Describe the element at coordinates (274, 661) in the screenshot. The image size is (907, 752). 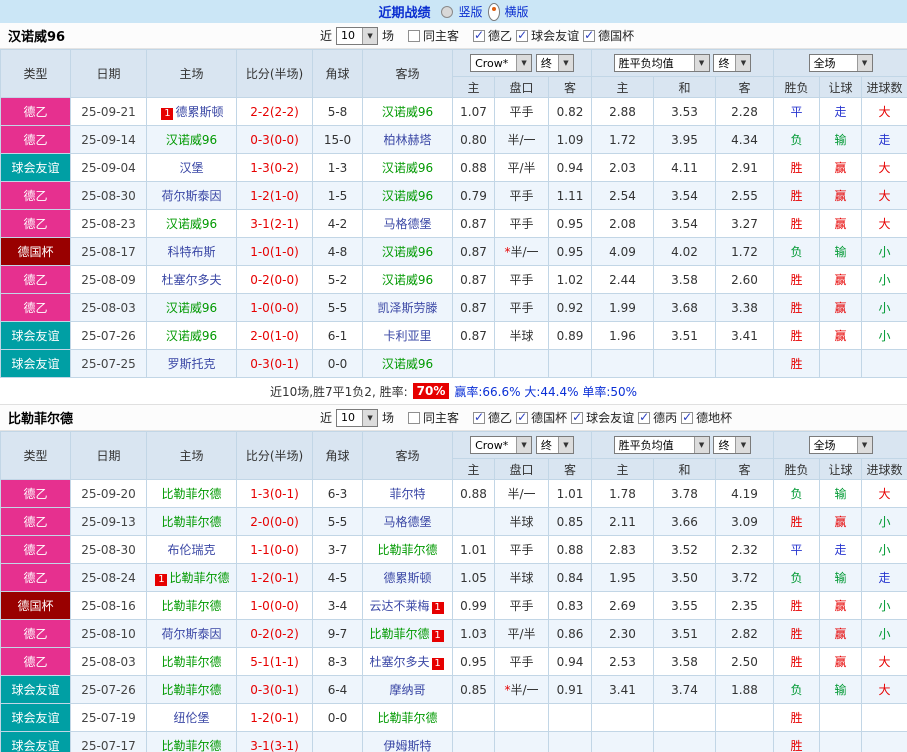
I see `score: 5-1(1-1)` at that location.